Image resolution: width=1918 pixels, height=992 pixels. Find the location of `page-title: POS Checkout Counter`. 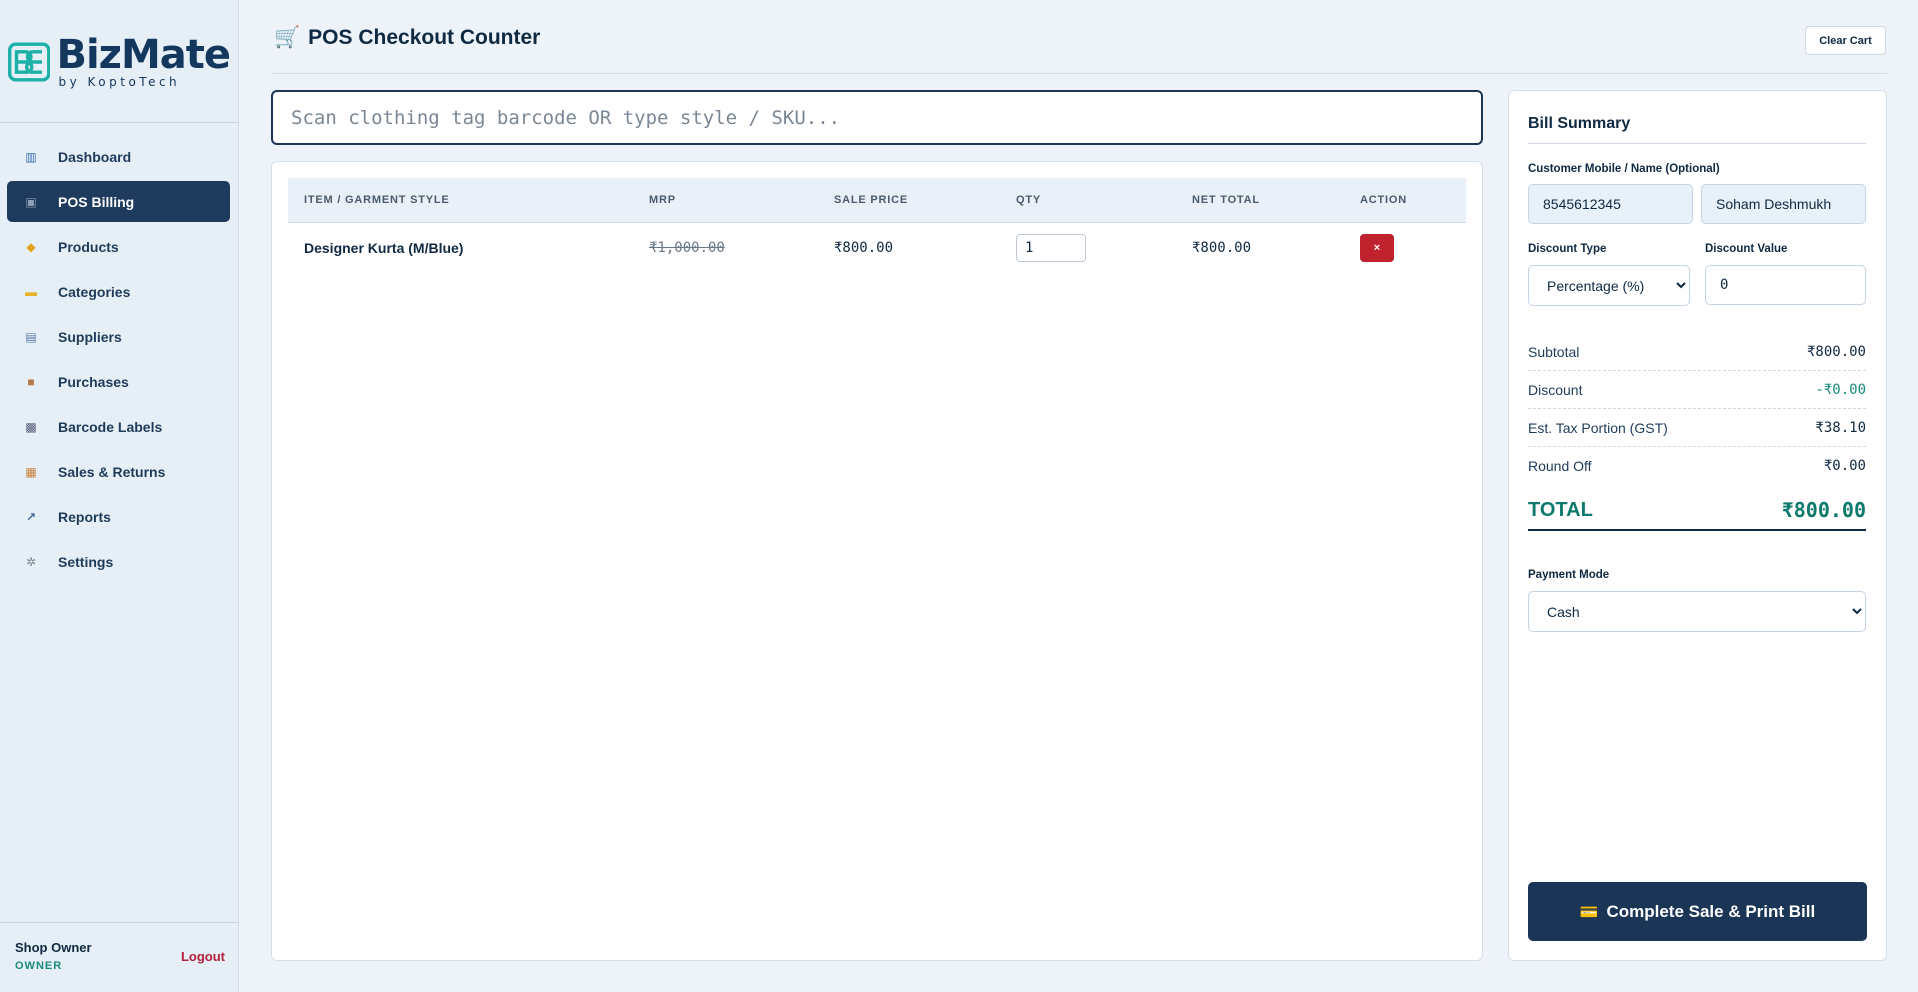

page-title: POS Checkout Counter is located at coordinates (424, 37).